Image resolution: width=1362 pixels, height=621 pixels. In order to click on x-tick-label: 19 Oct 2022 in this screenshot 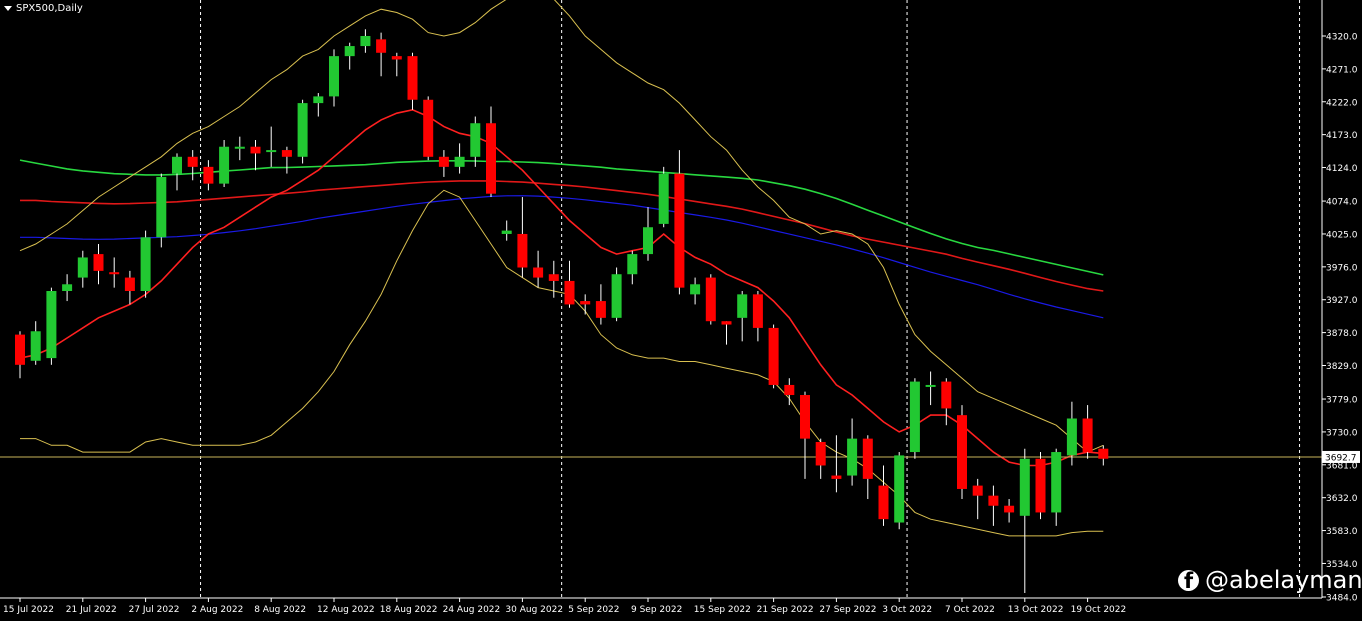, I will do `click(1099, 610)`.